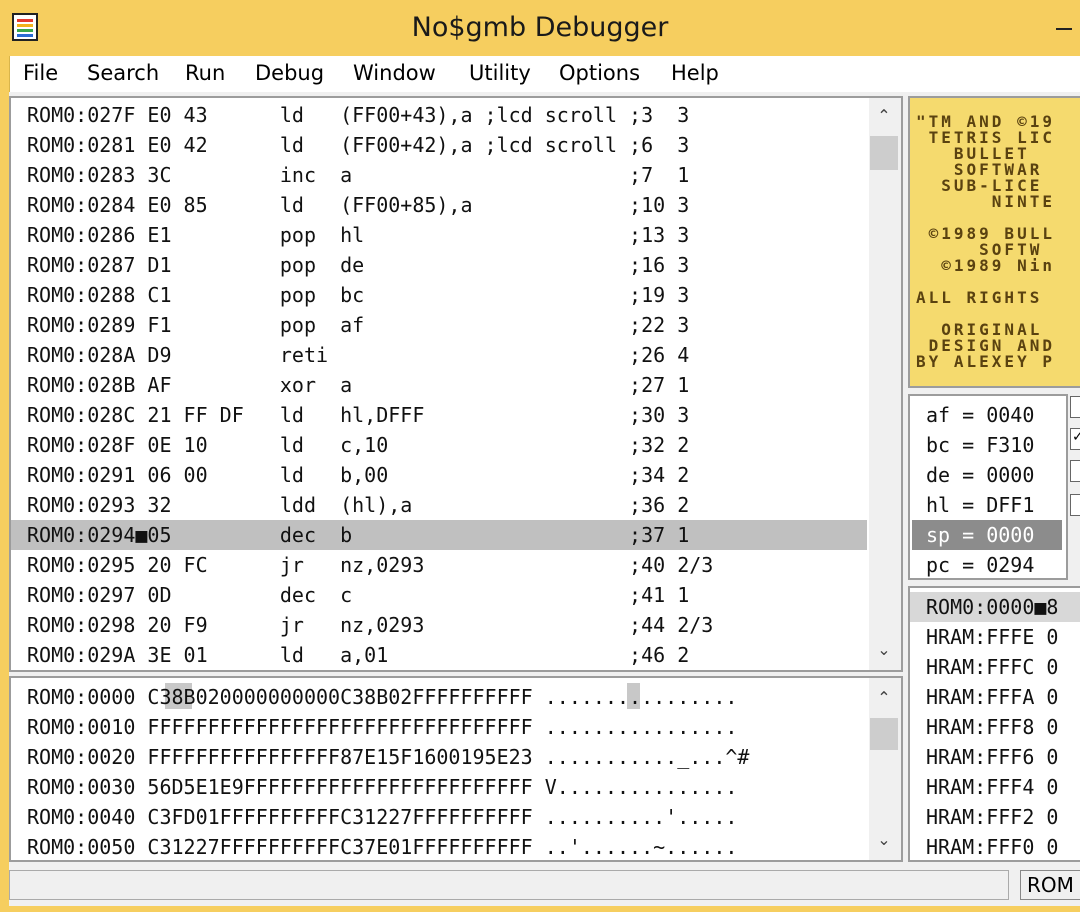 The width and height of the screenshot is (1080, 912). Describe the element at coordinates (509, 885) in the screenshot. I see `status-message` at that location.